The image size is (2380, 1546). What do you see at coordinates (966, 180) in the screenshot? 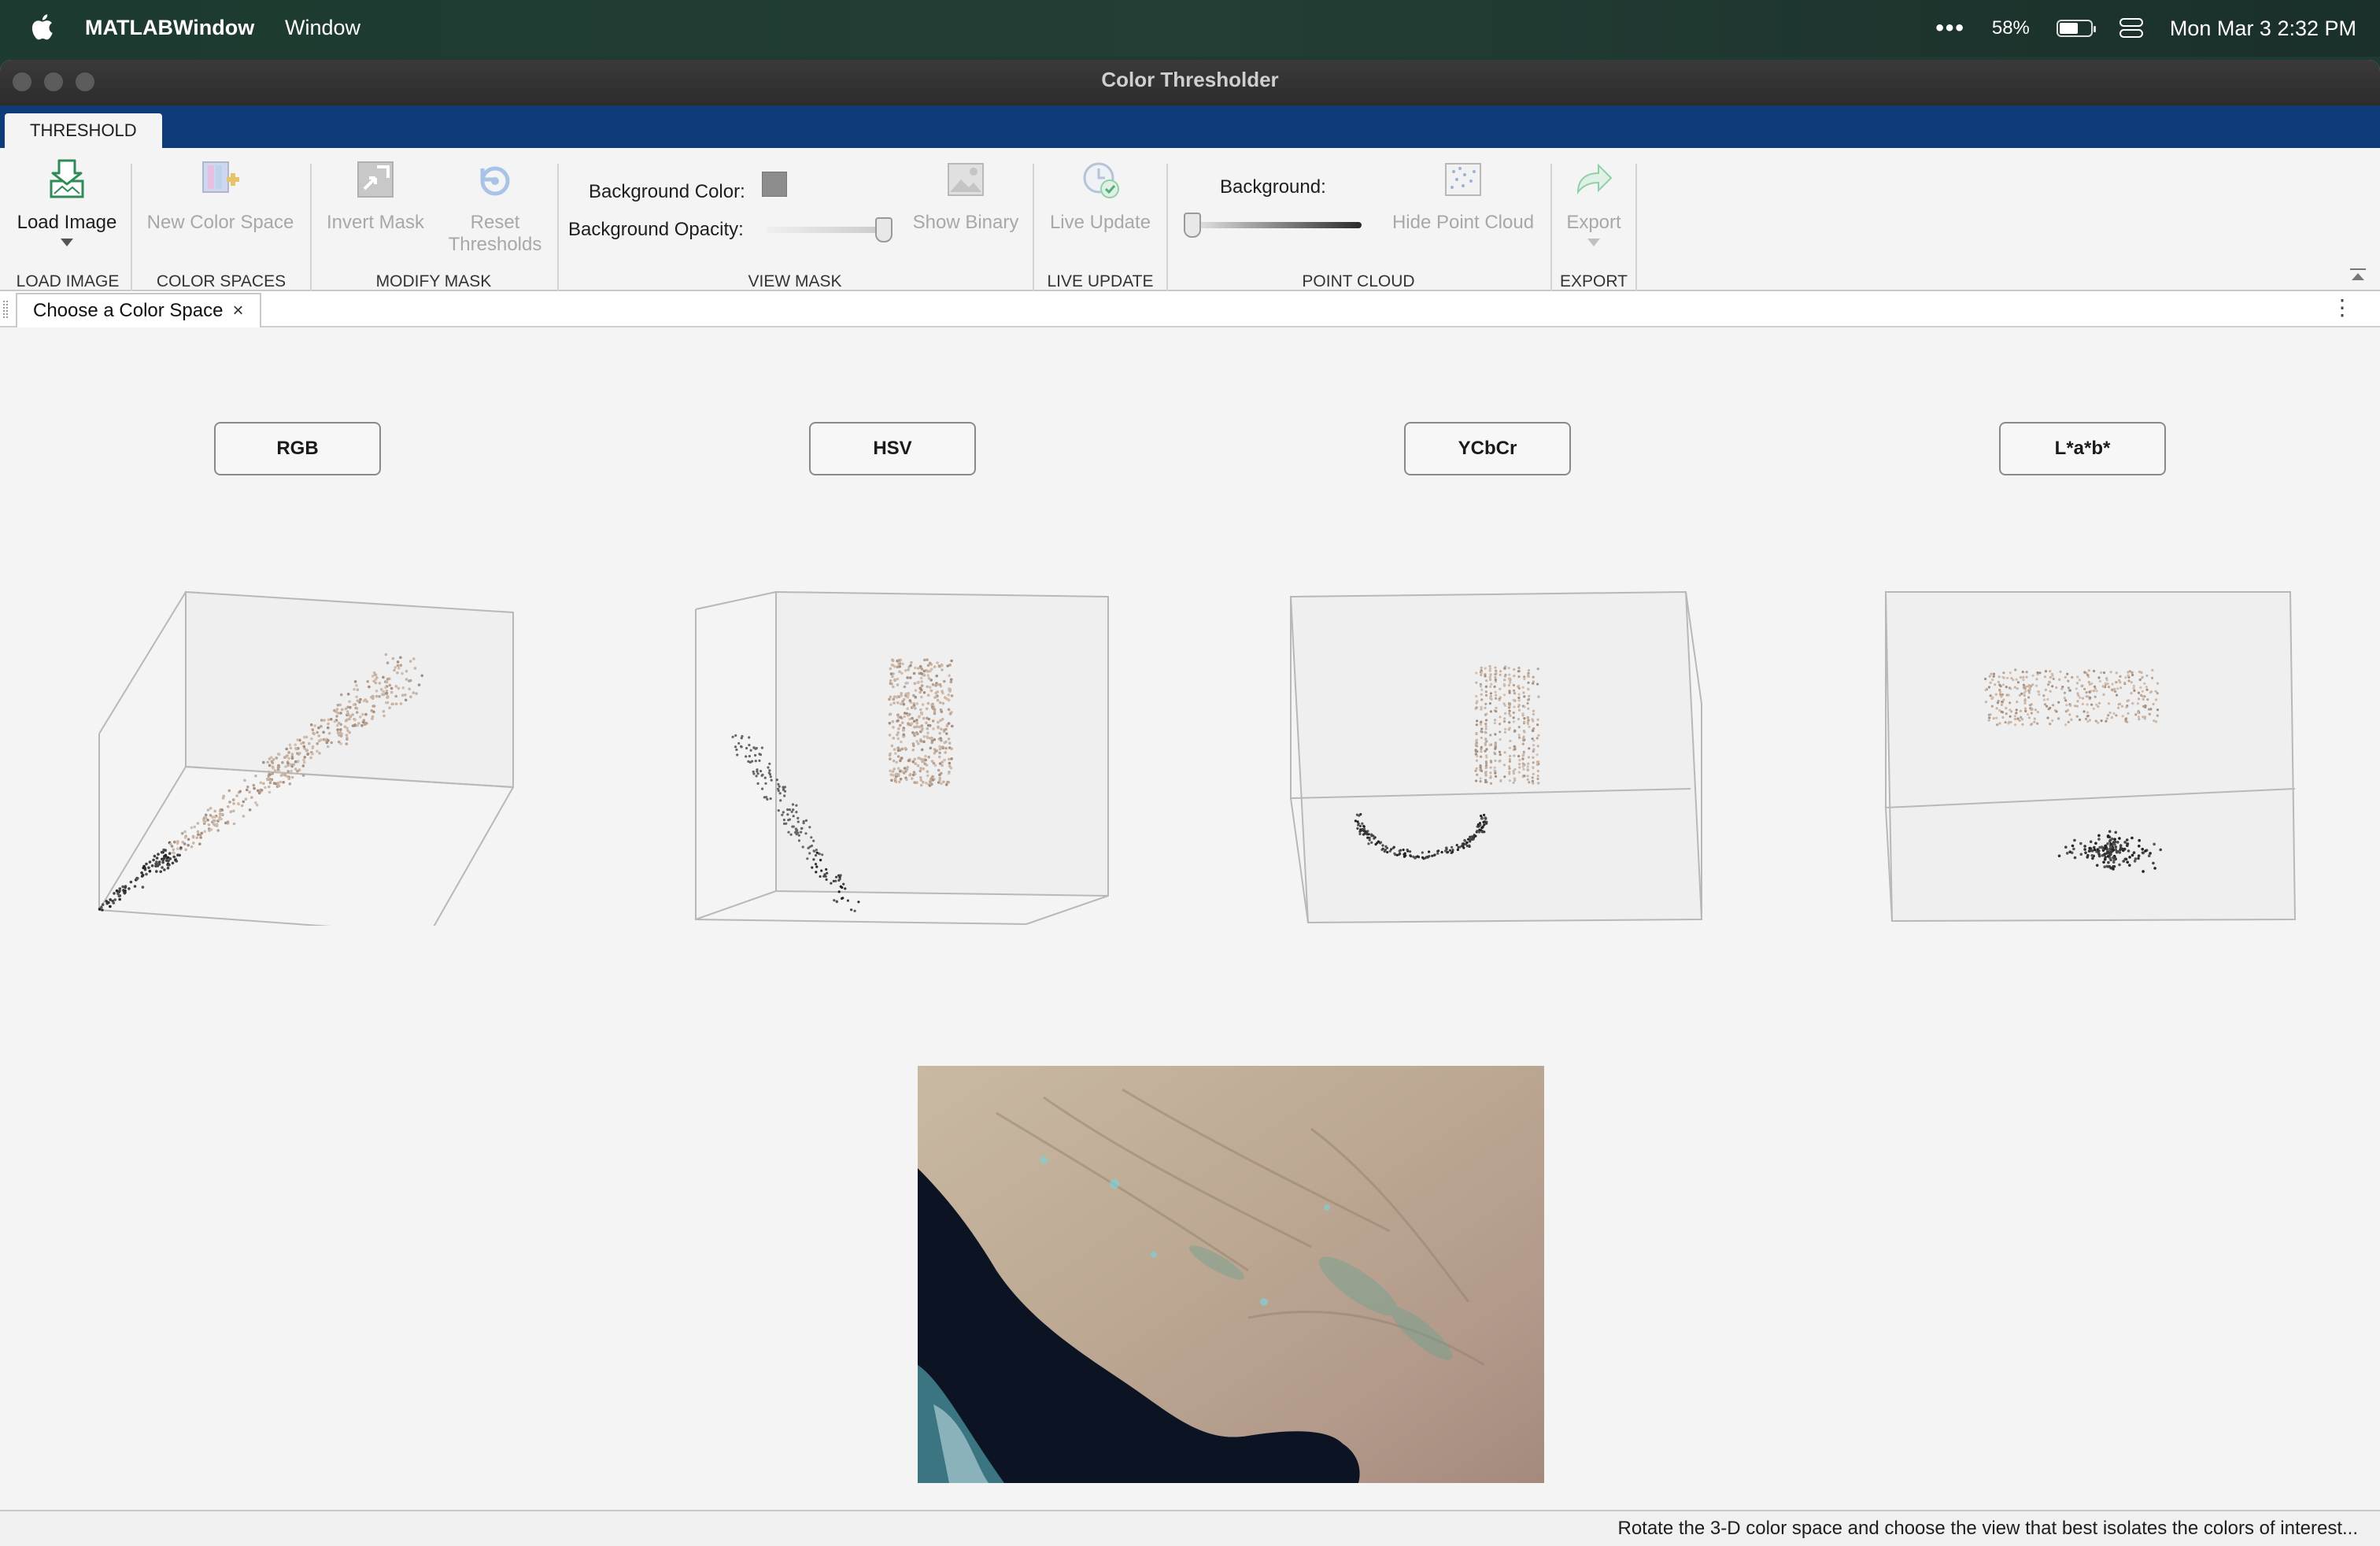
I see `image-icon` at bounding box center [966, 180].